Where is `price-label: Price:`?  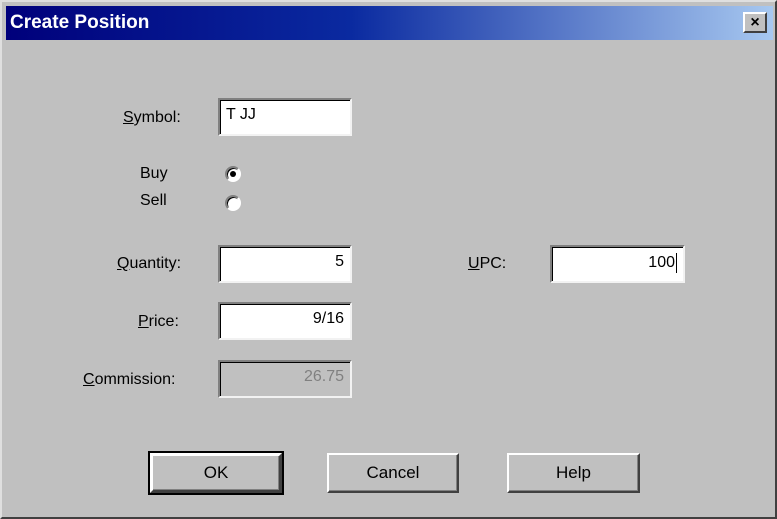
price-label: Price: is located at coordinates (158, 321).